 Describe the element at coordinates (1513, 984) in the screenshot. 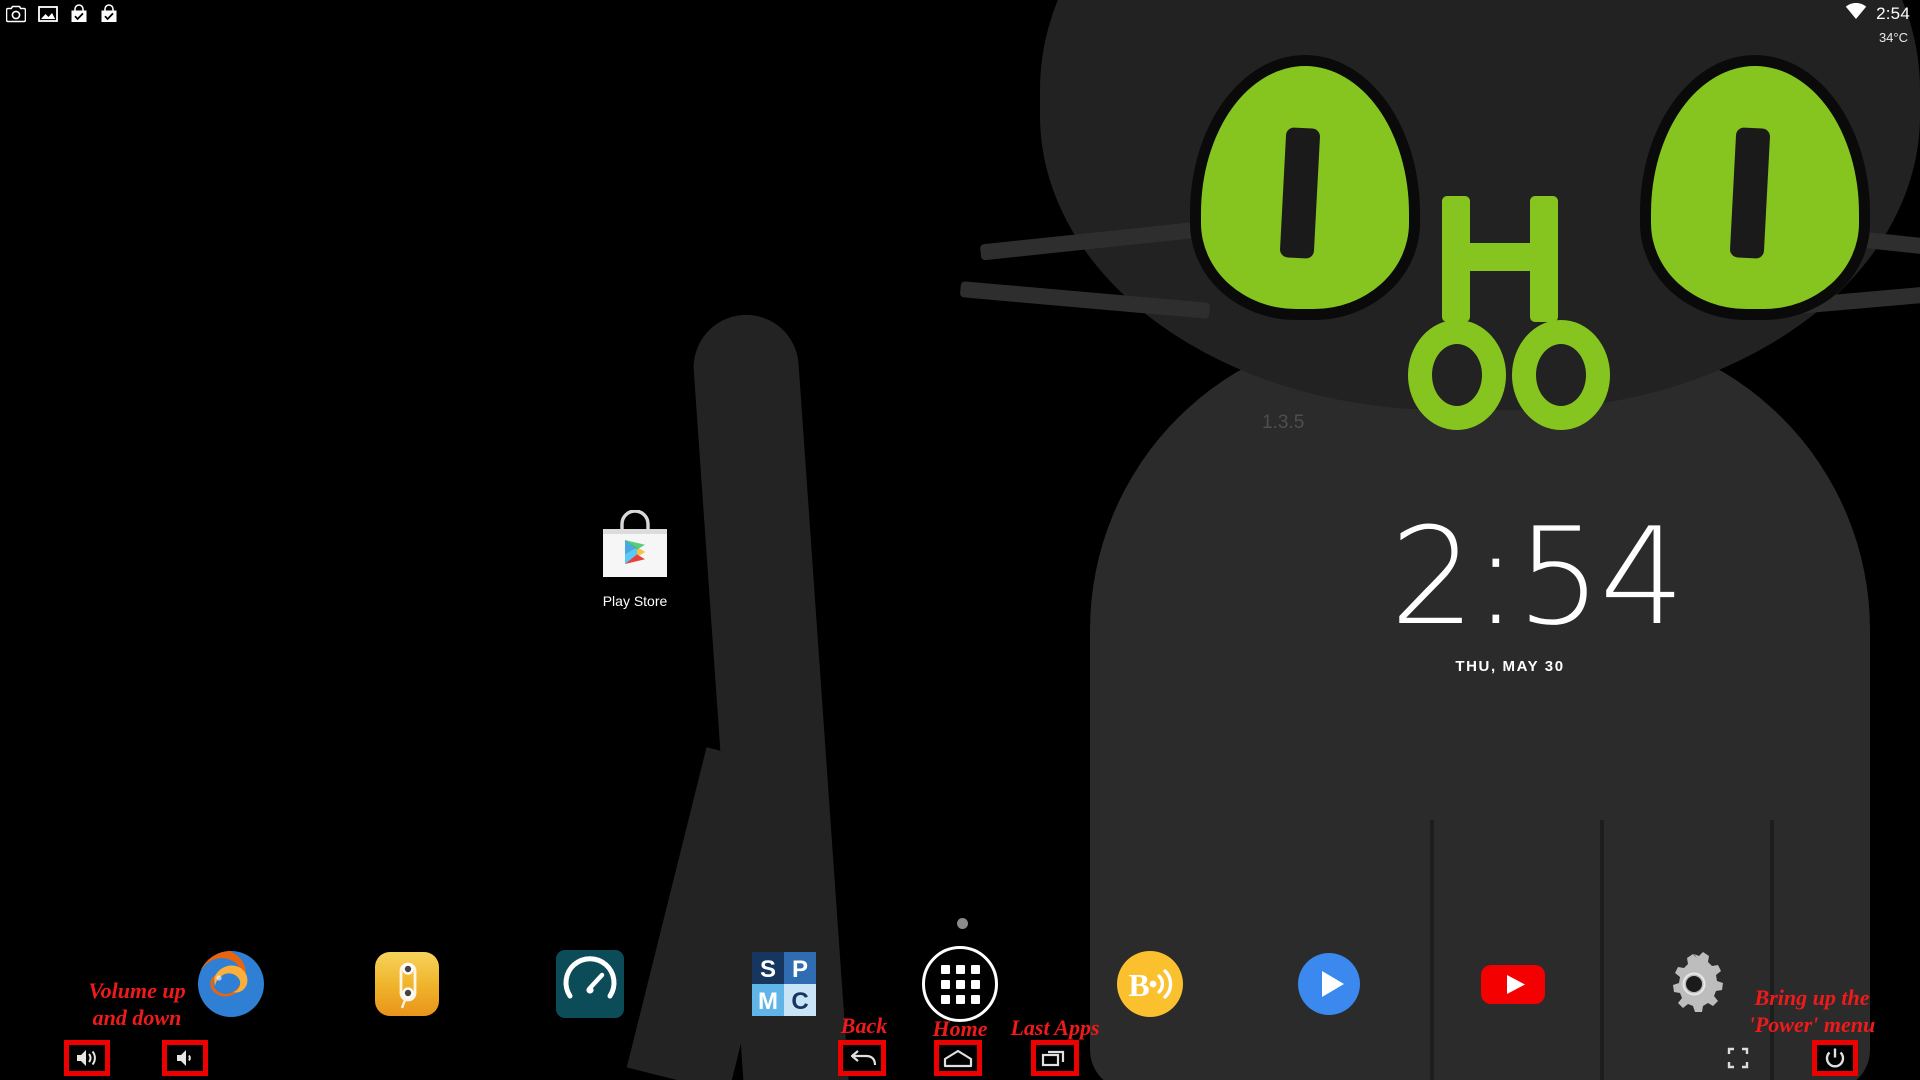

I see `youtube-app-icon` at that location.